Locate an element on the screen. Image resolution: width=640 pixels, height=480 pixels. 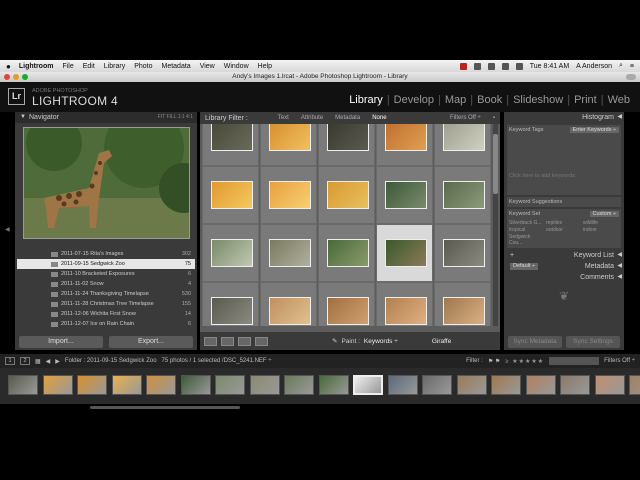
zoom-window-button is located at coordinates (25, 77).